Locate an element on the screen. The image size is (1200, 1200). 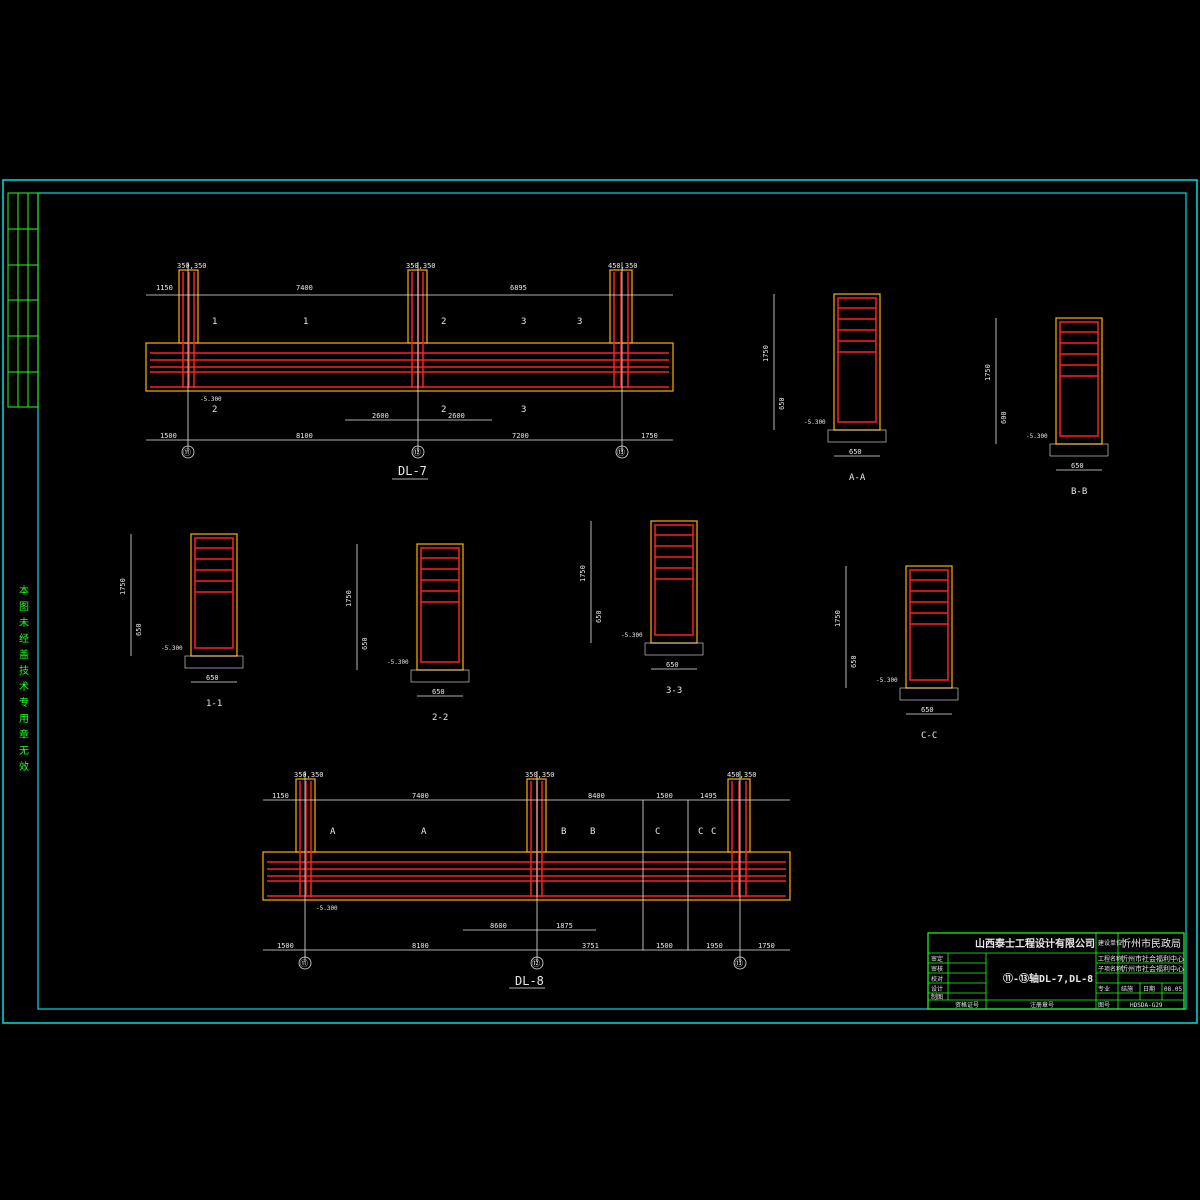
sec-BB-height-dim: 1750 is located at coordinates (988, 372).